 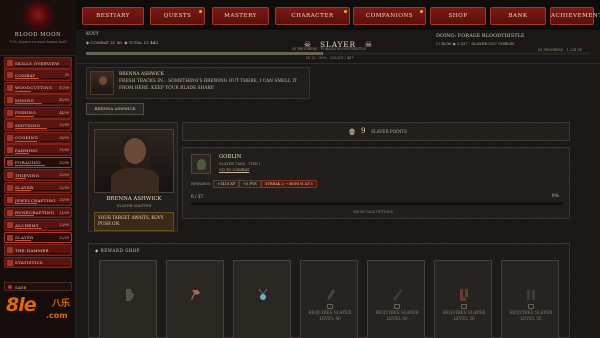 What do you see at coordinates (226, 184) in the screenshot?
I see `reward-chip: +1418 XP` at bounding box center [226, 184].